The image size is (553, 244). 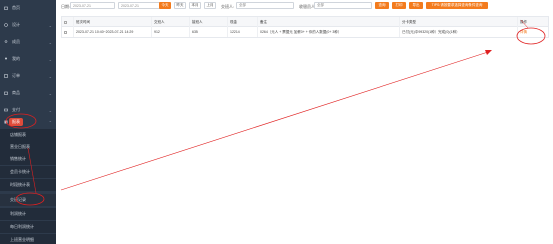 I want to click on end-date-field: 2023-07-21, so click(x=140, y=5).